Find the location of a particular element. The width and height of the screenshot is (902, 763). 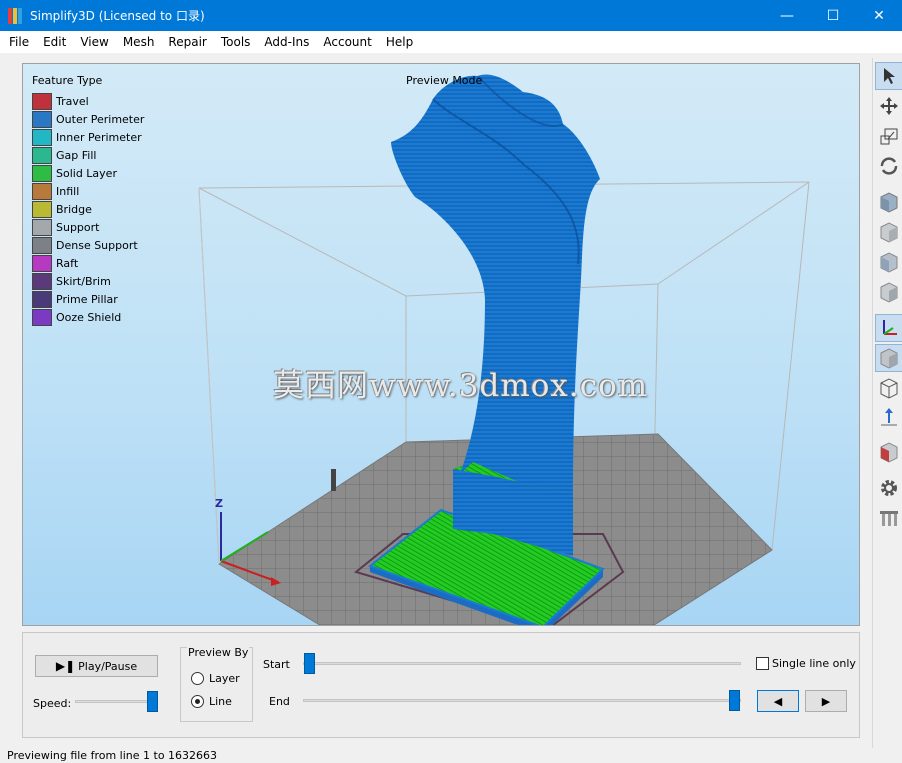

preview-by-layer-label: Layer is located at coordinates (224, 678).